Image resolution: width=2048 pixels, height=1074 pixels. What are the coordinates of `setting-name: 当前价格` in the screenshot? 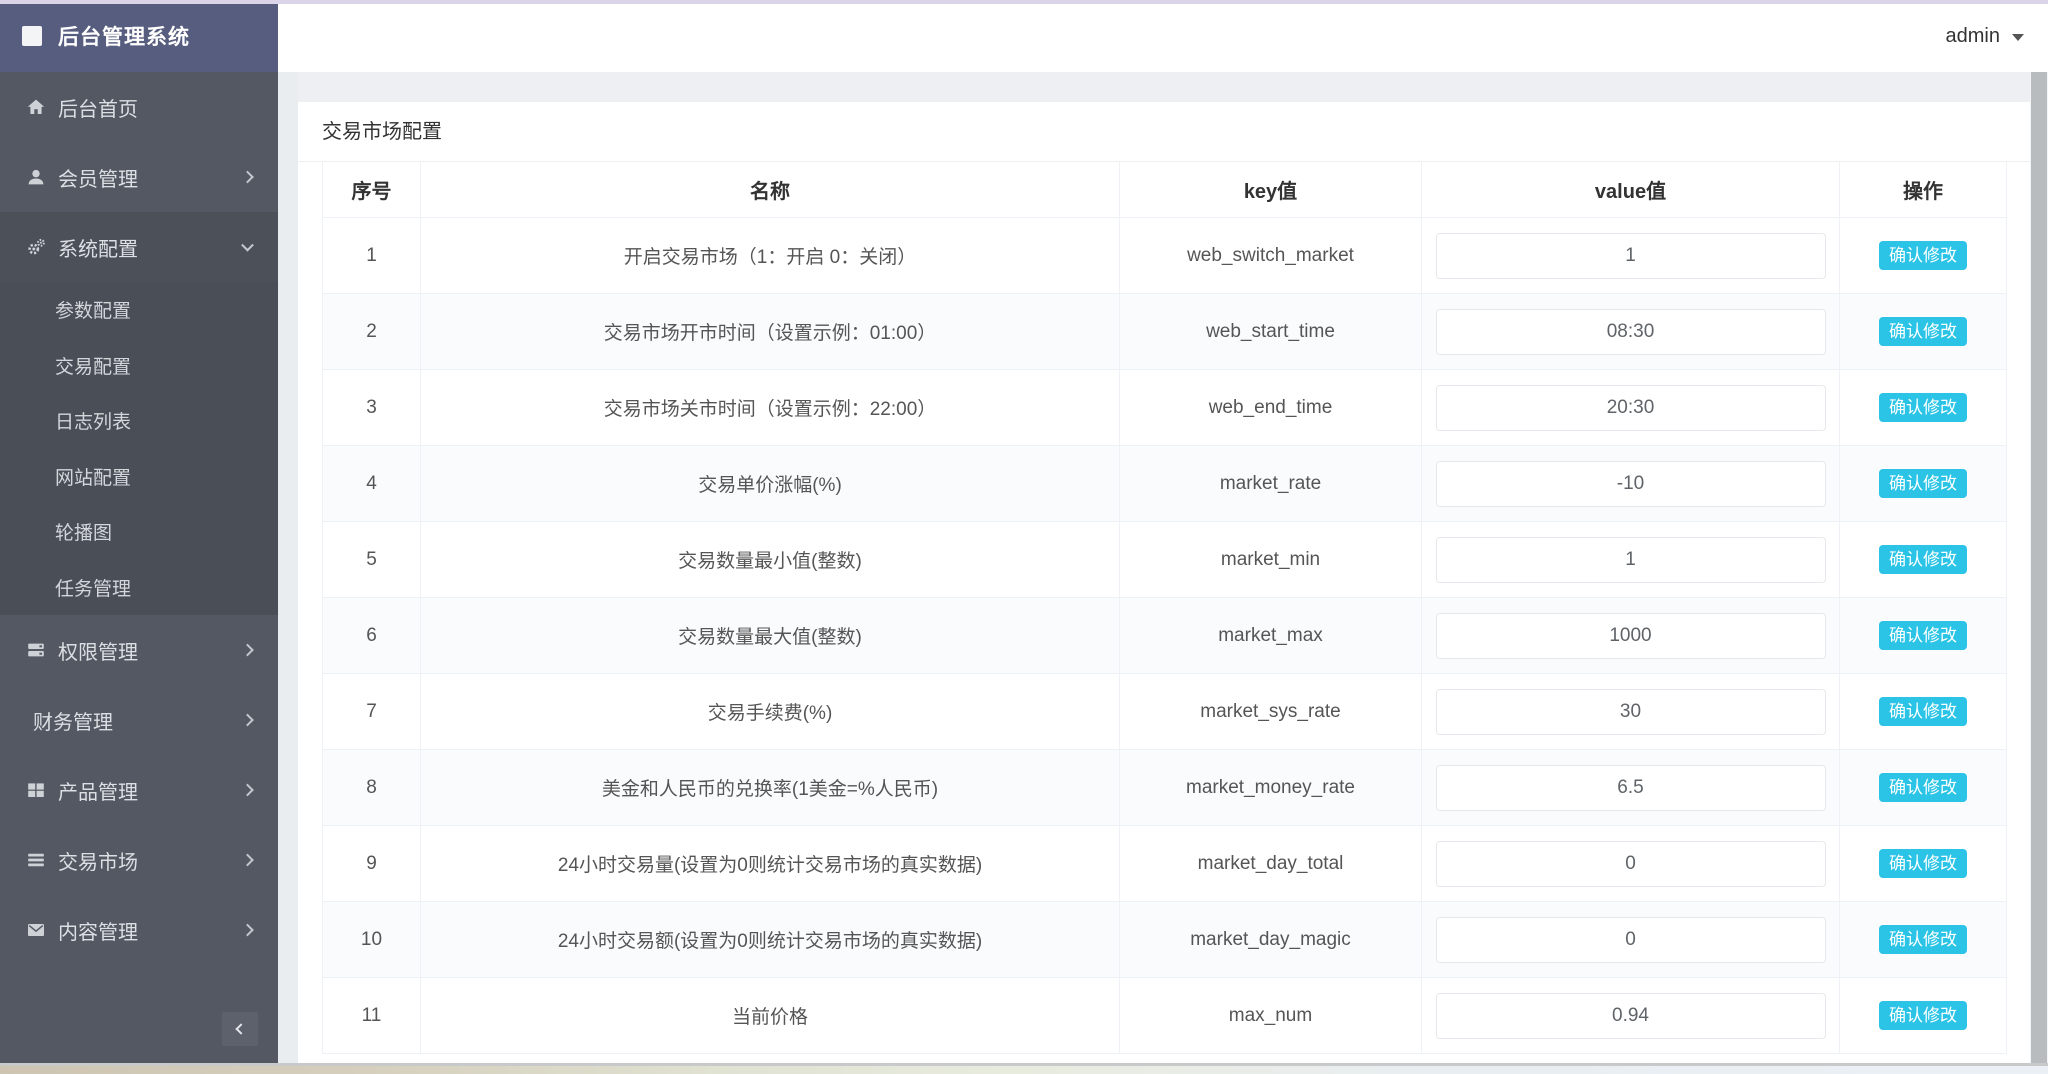 It's located at (769, 1017).